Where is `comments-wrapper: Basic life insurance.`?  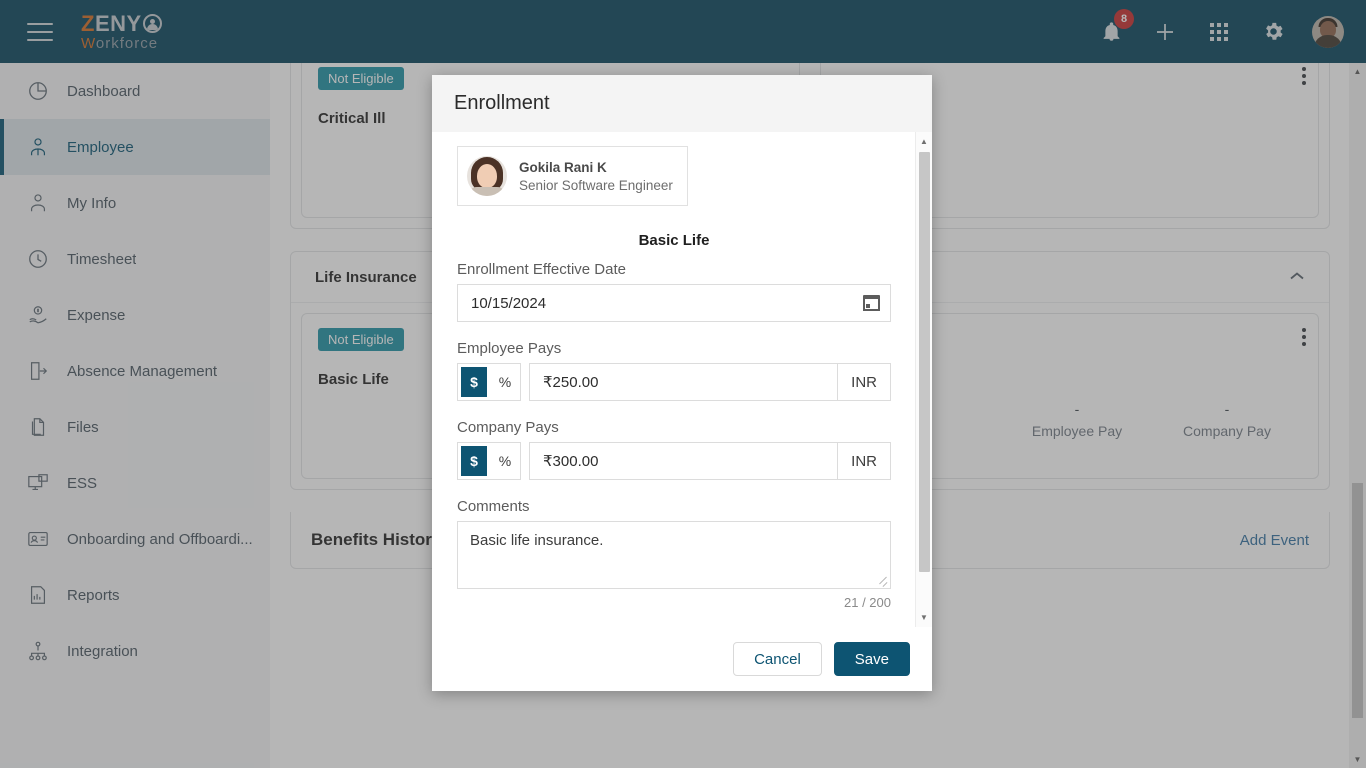 comments-wrapper: Basic life insurance. is located at coordinates (674, 555).